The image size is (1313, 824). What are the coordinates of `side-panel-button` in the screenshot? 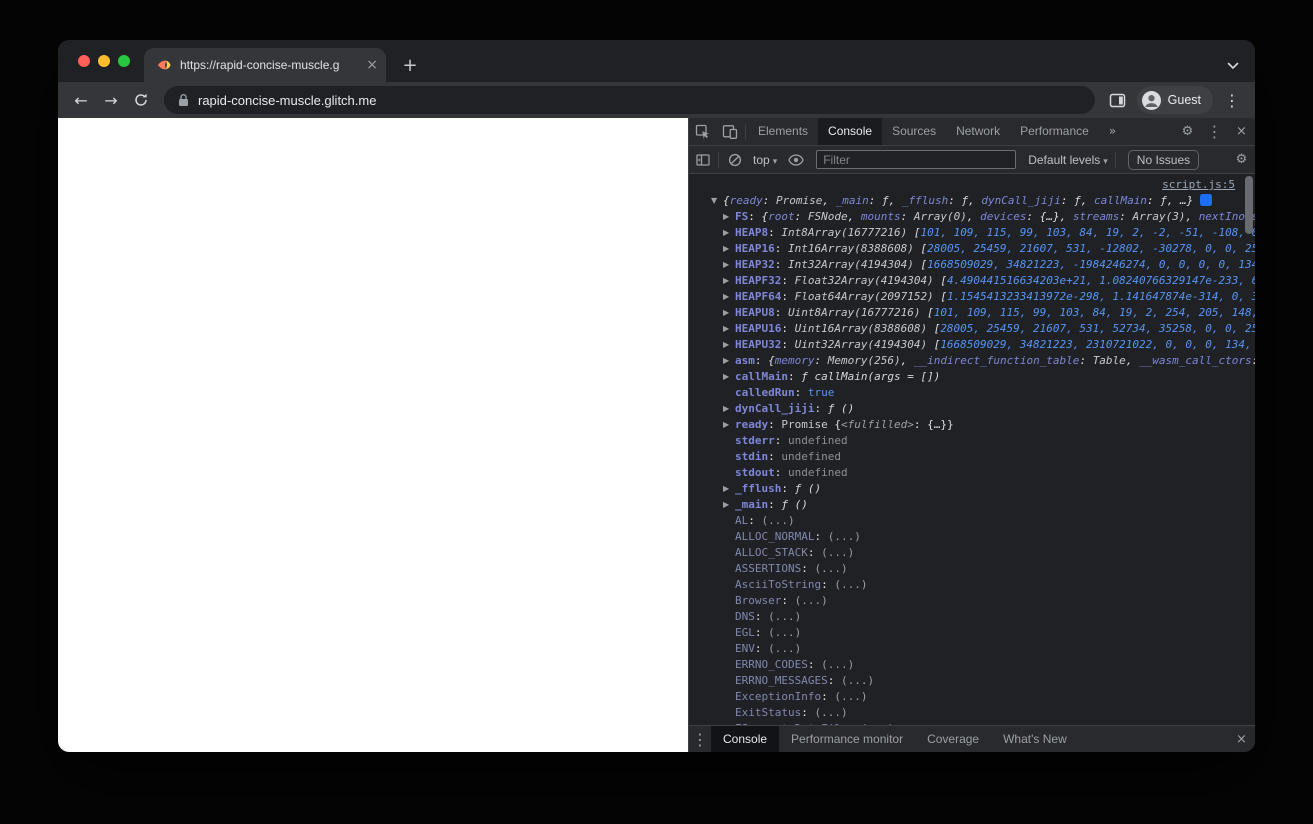 It's located at (1118, 100).